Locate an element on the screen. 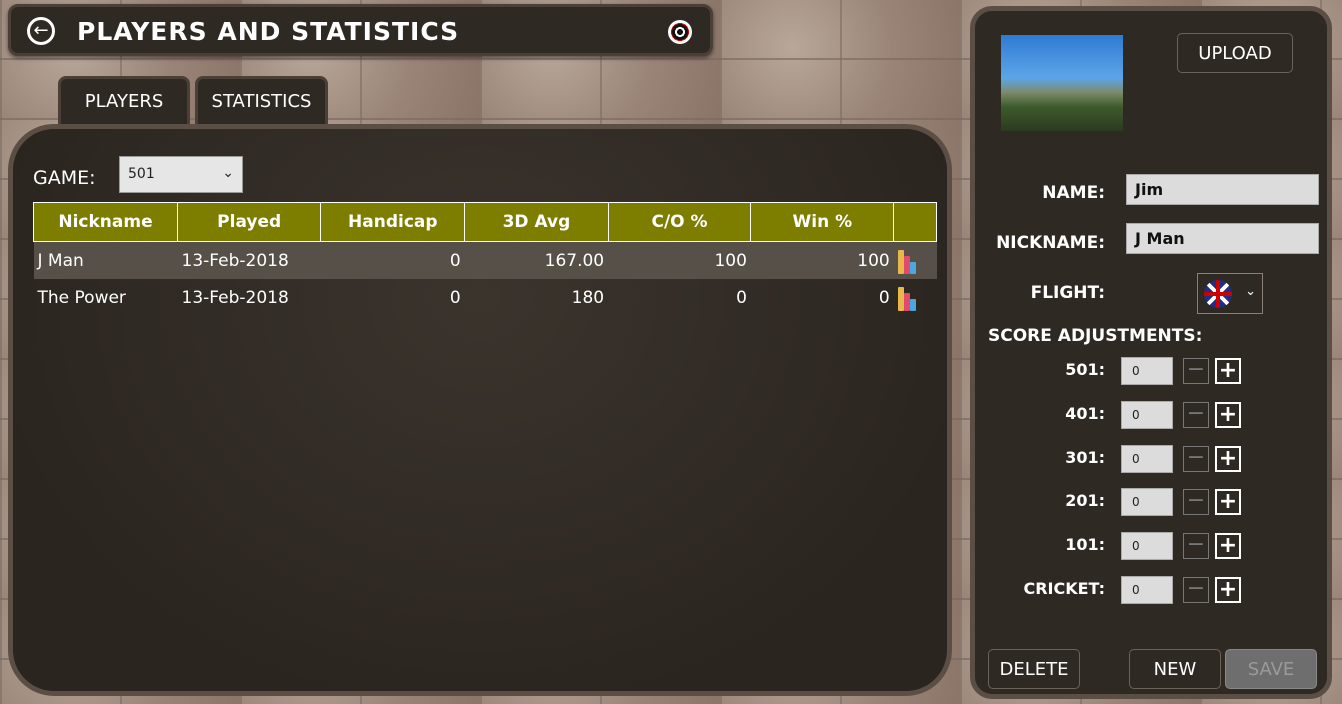 This screenshot has width=1342, height=704. score-adjustment-row: 501: 0 − + is located at coordinates (1151, 372).